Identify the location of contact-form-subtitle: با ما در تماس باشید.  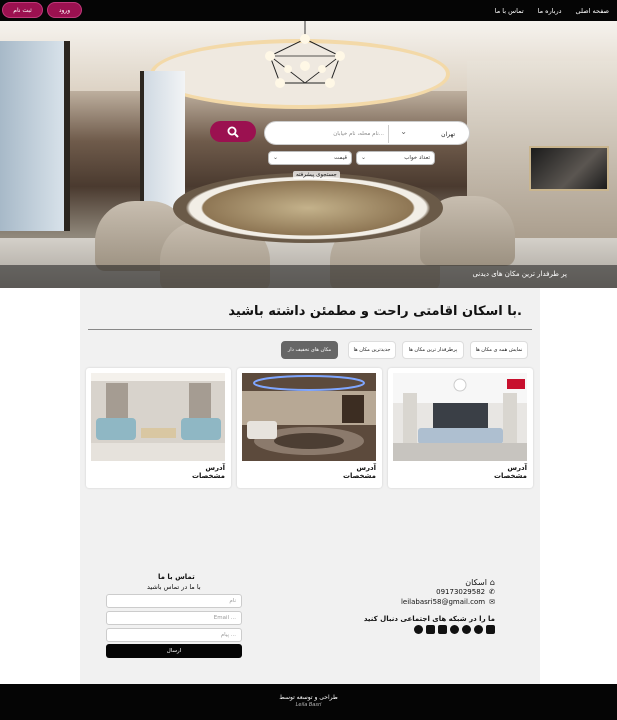
(174, 587).